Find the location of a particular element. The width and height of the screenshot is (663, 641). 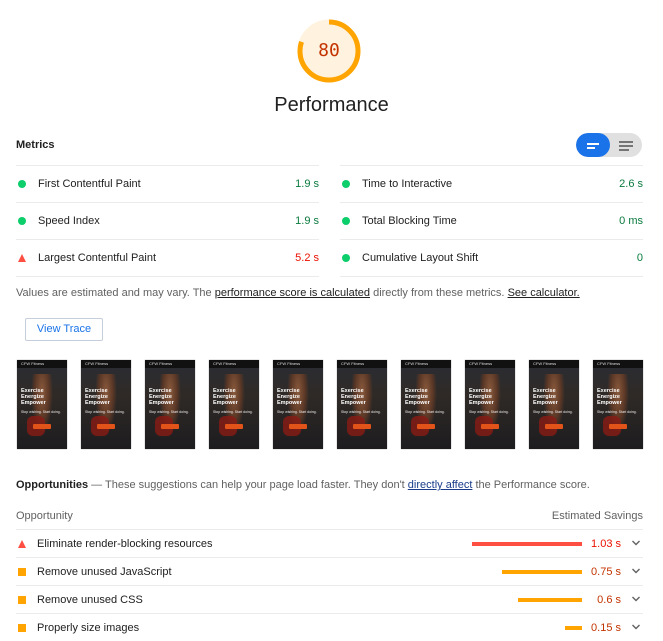

savings-value: 0.75 s is located at coordinates (606, 572).